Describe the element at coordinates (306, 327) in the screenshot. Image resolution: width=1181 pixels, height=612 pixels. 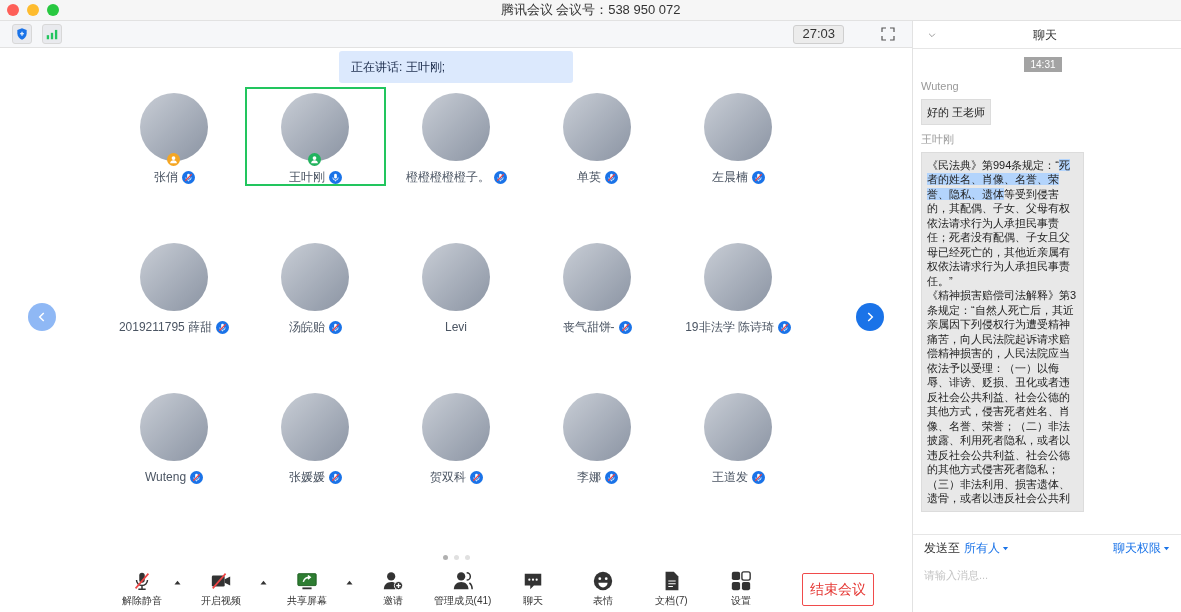
I see `participant-name: 汤皖贻` at that location.